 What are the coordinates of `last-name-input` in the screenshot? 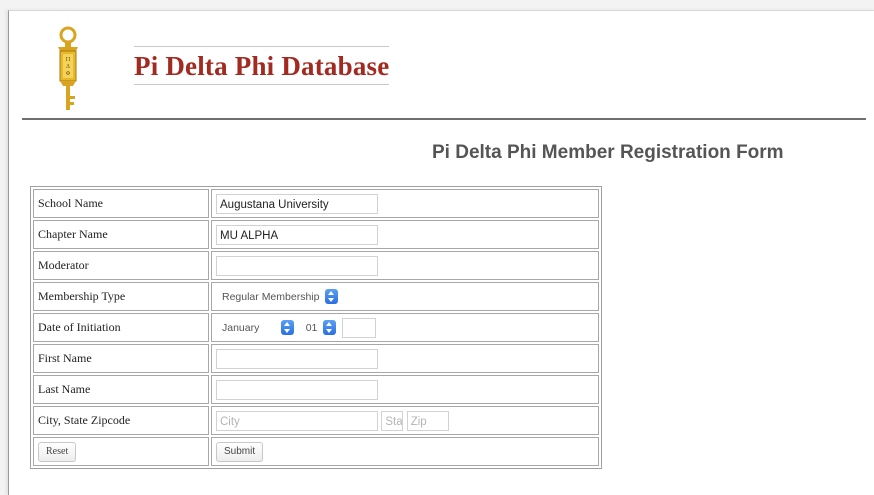 It's located at (297, 389).